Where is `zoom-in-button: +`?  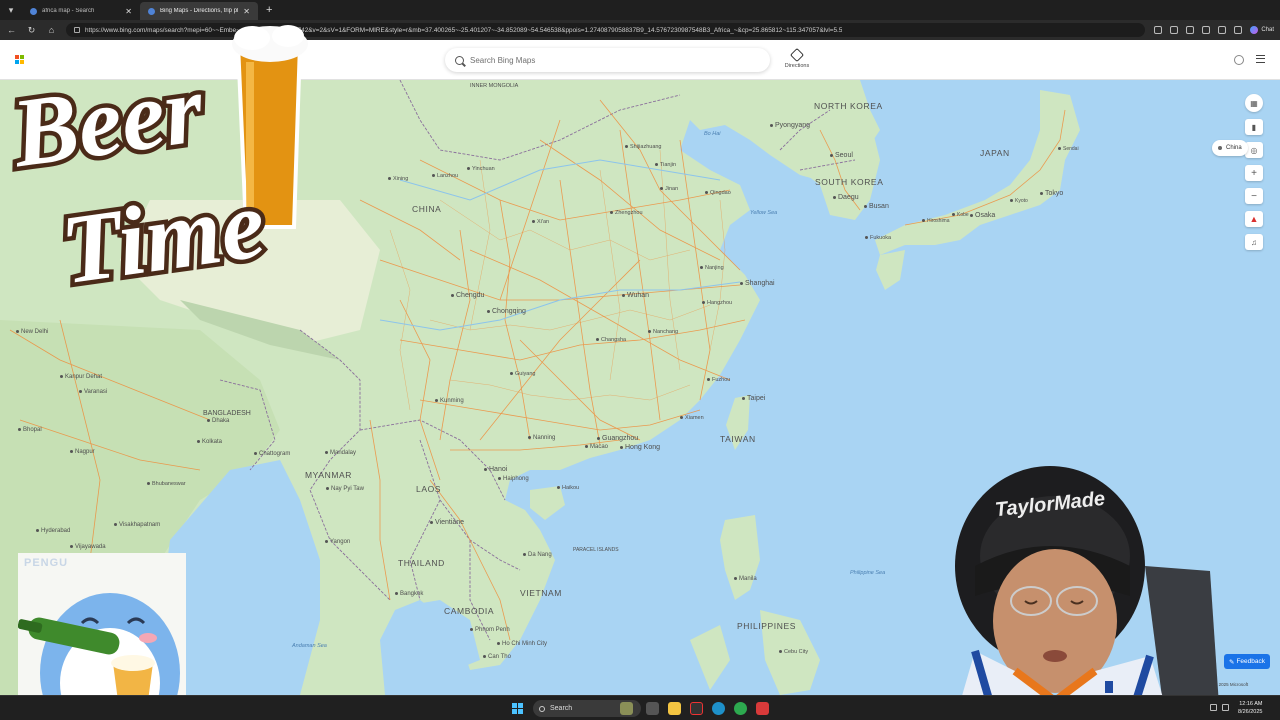
zoom-in-button: + is located at coordinates (1254, 173).